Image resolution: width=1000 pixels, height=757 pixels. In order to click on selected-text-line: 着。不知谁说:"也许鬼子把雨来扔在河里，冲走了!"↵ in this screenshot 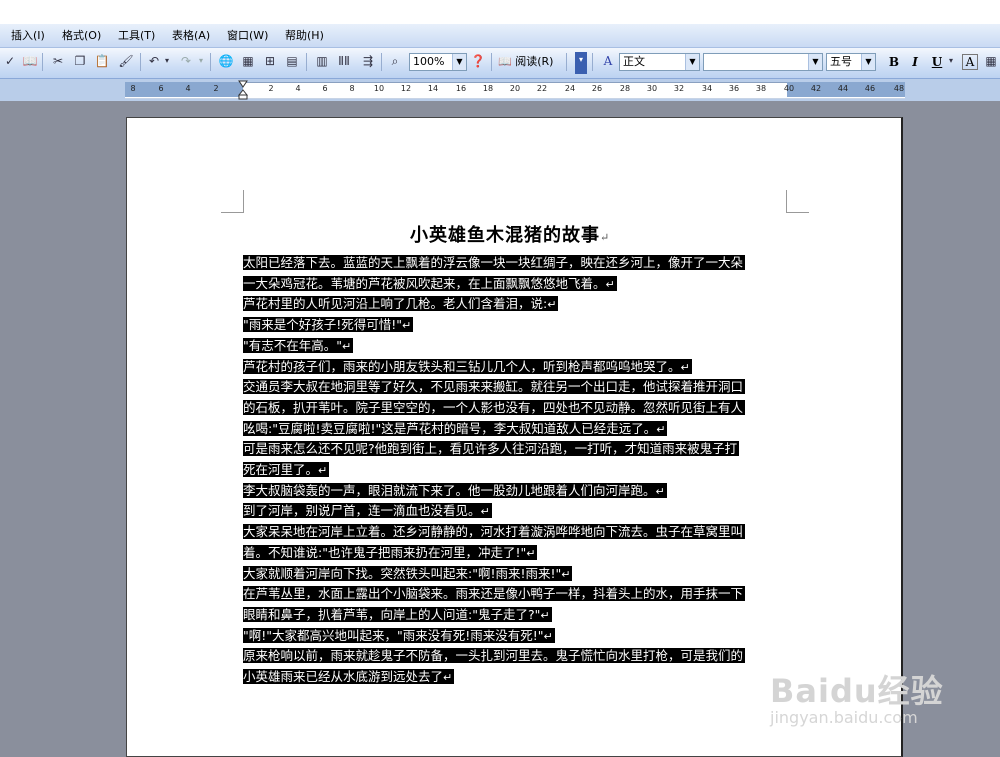, I will do `click(390, 552)`.